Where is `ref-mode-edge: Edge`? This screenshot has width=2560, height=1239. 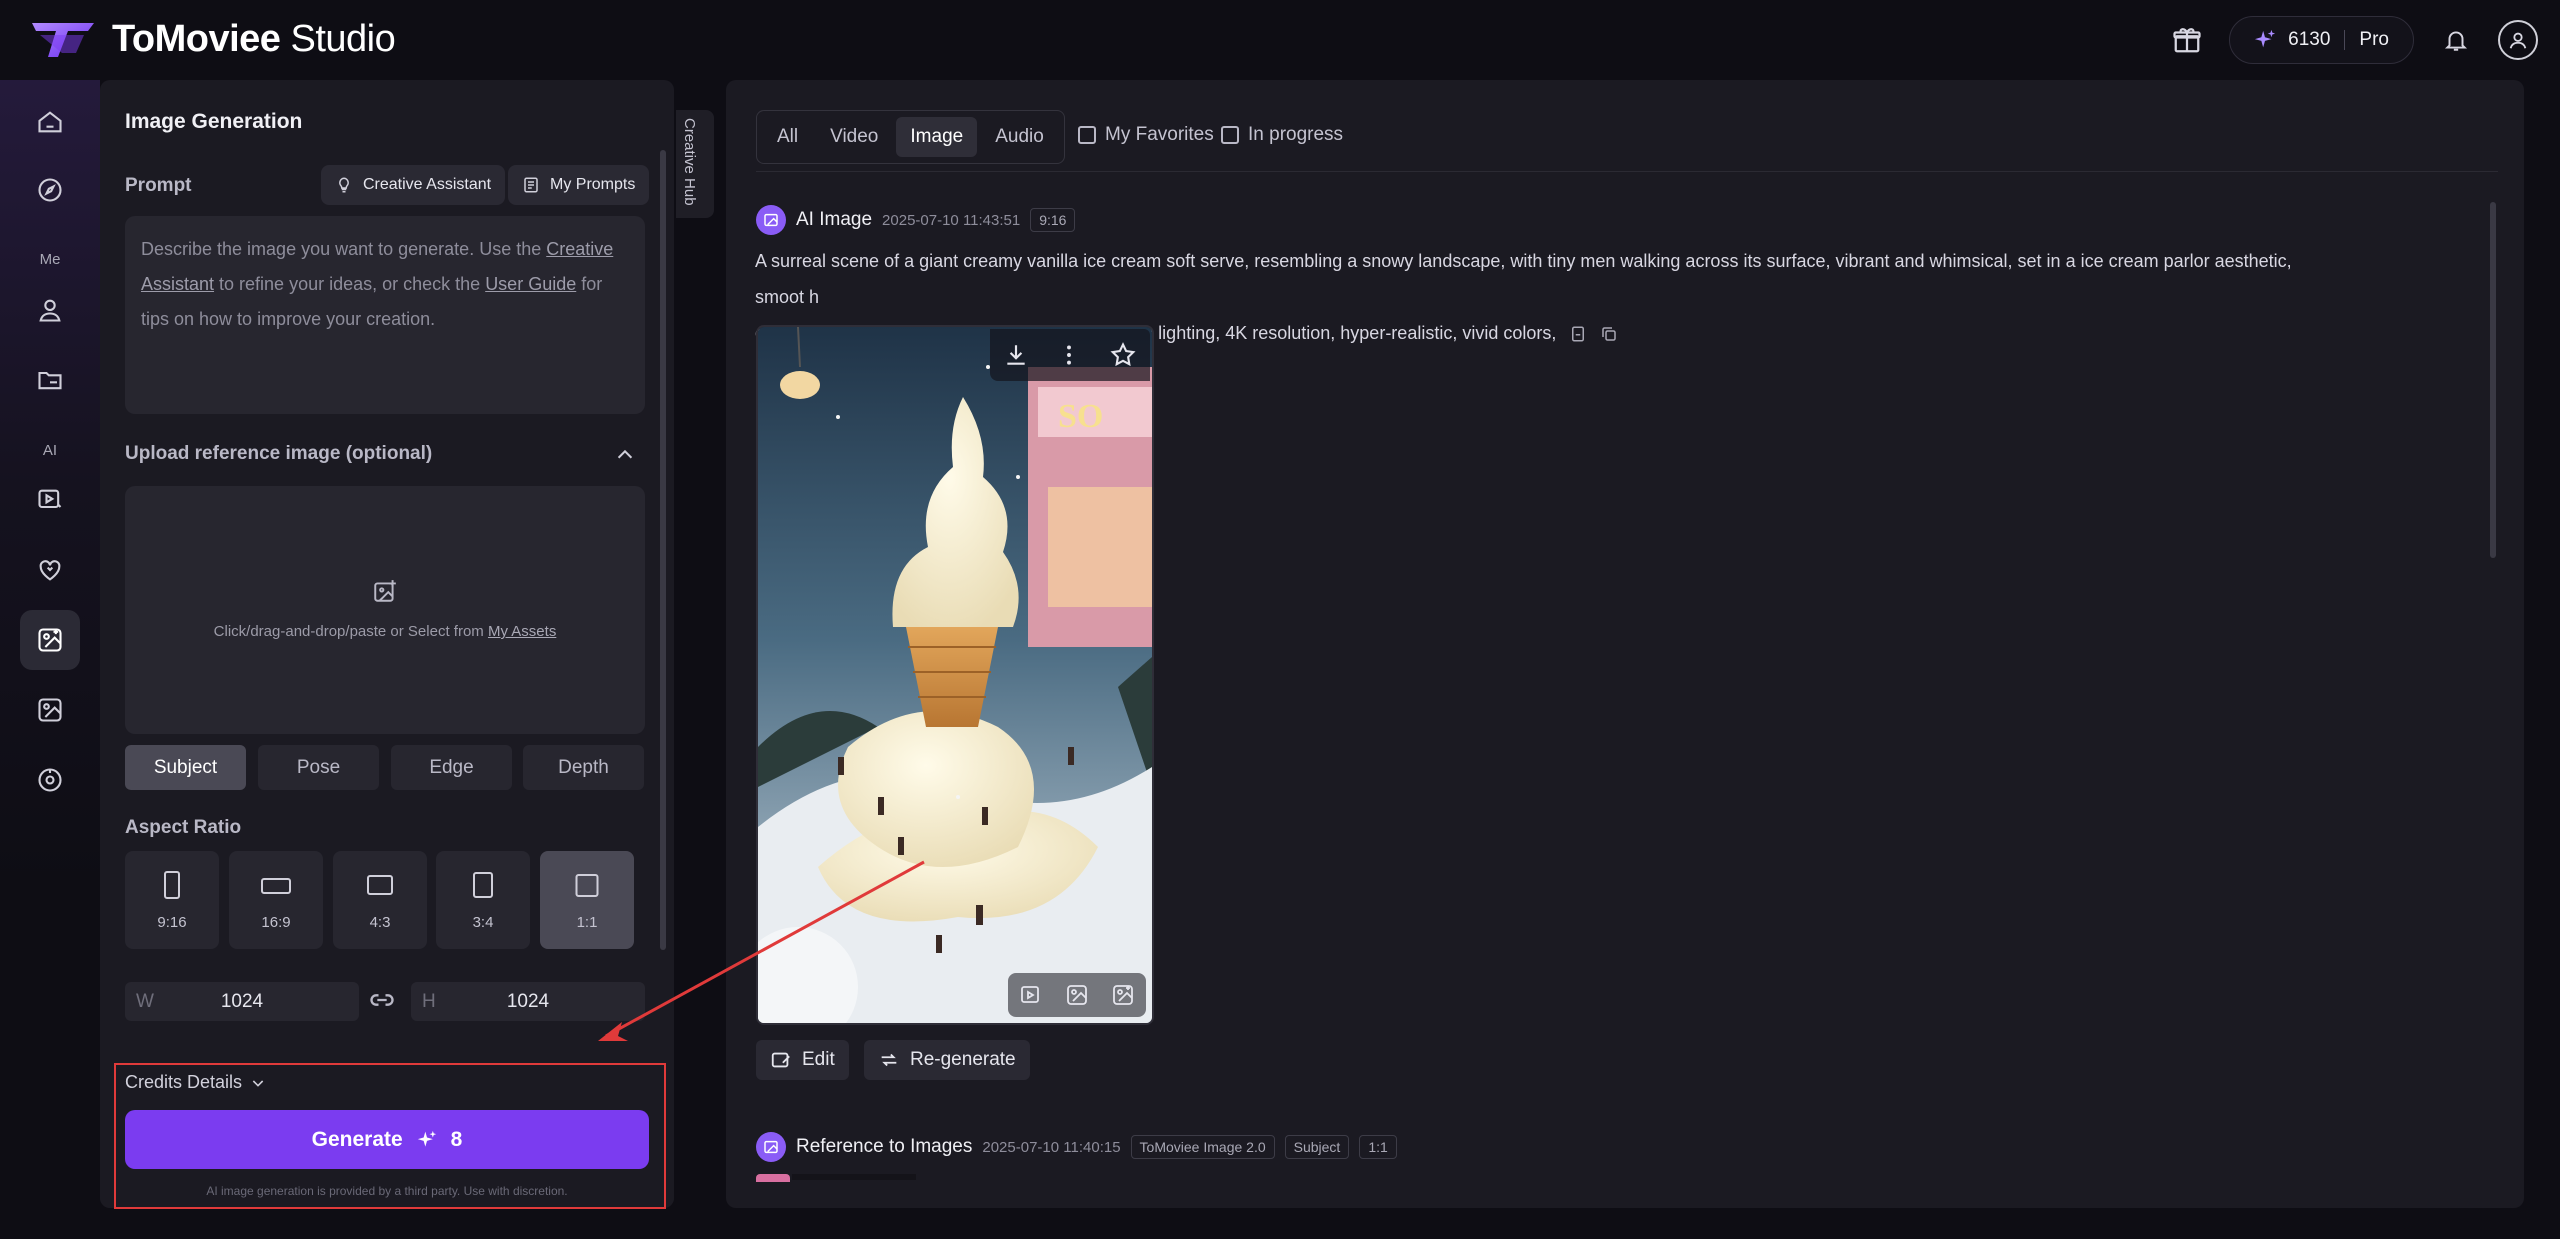 ref-mode-edge: Edge is located at coordinates (451, 767).